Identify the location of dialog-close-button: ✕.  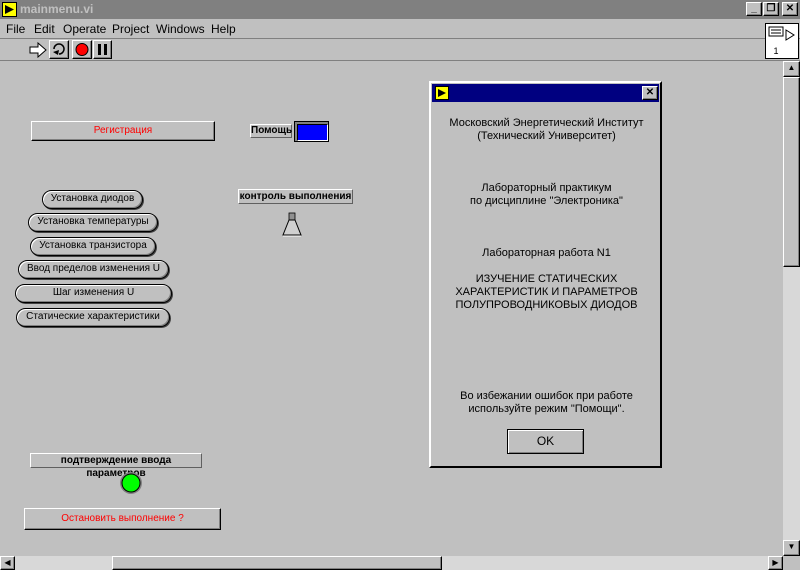
(650, 93).